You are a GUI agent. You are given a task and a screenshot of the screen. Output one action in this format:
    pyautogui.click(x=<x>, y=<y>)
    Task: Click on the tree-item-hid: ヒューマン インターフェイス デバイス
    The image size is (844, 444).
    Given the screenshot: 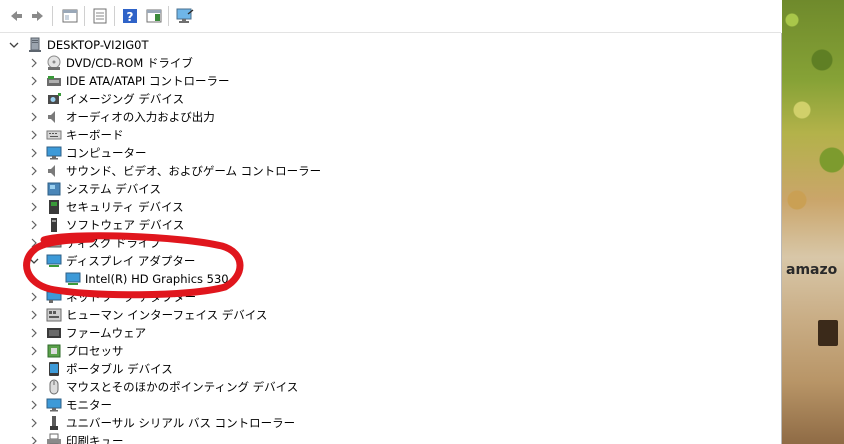 What is the action you would take?
    pyautogui.click(x=390, y=315)
    